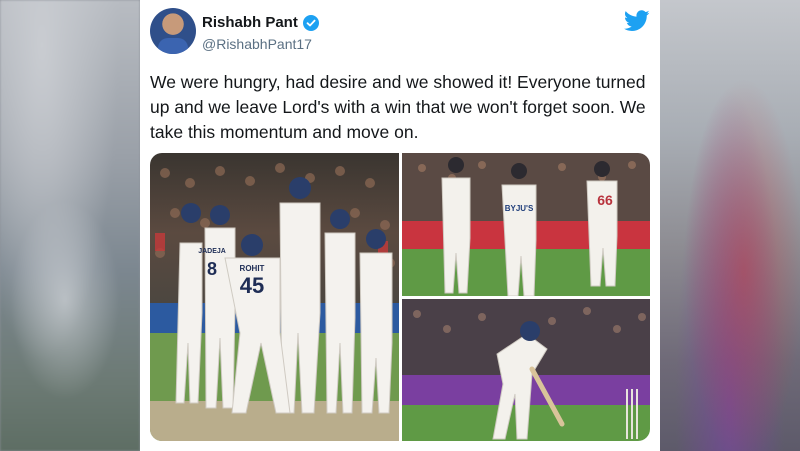 This screenshot has height=451, width=800. Describe the element at coordinates (526, 370) in the screenshot. I see `photo-batsman-shot` at that location.